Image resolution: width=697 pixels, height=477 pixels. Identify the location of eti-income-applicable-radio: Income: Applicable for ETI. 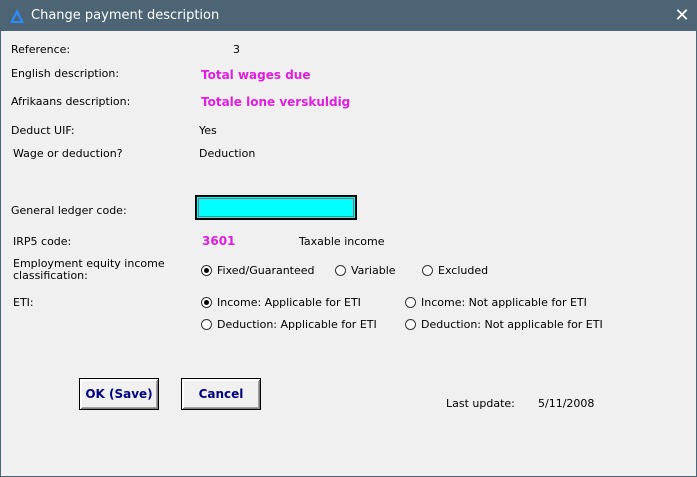
(281, 302).